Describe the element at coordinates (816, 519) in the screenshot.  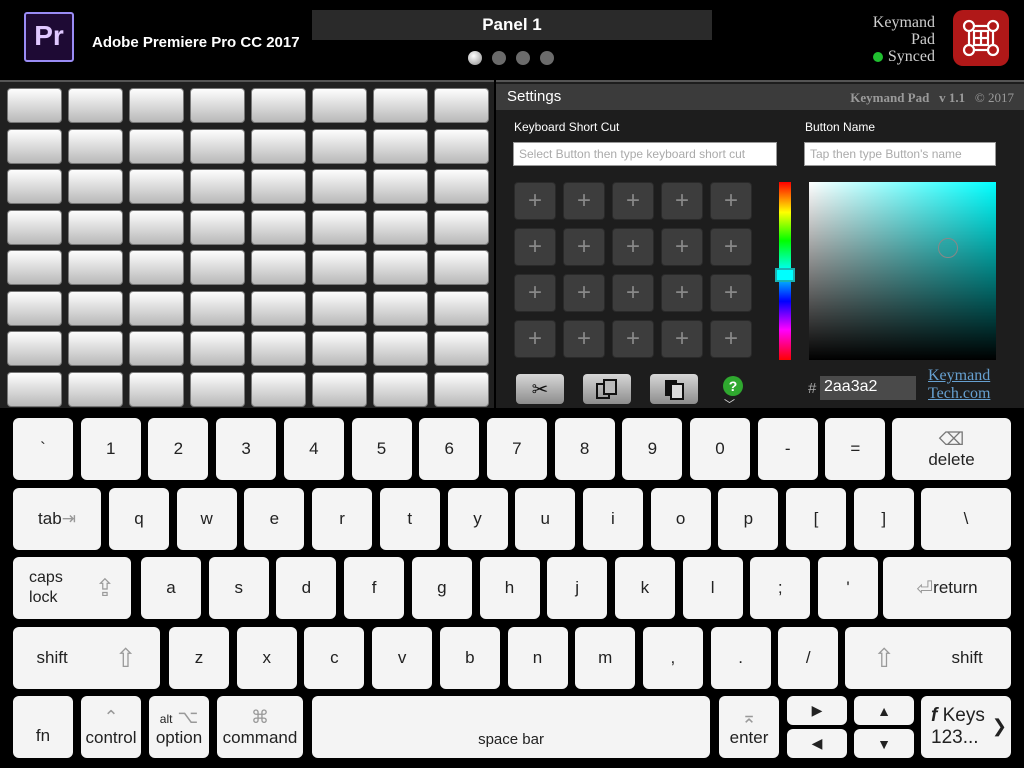
I see `key-letter: [` at that location.